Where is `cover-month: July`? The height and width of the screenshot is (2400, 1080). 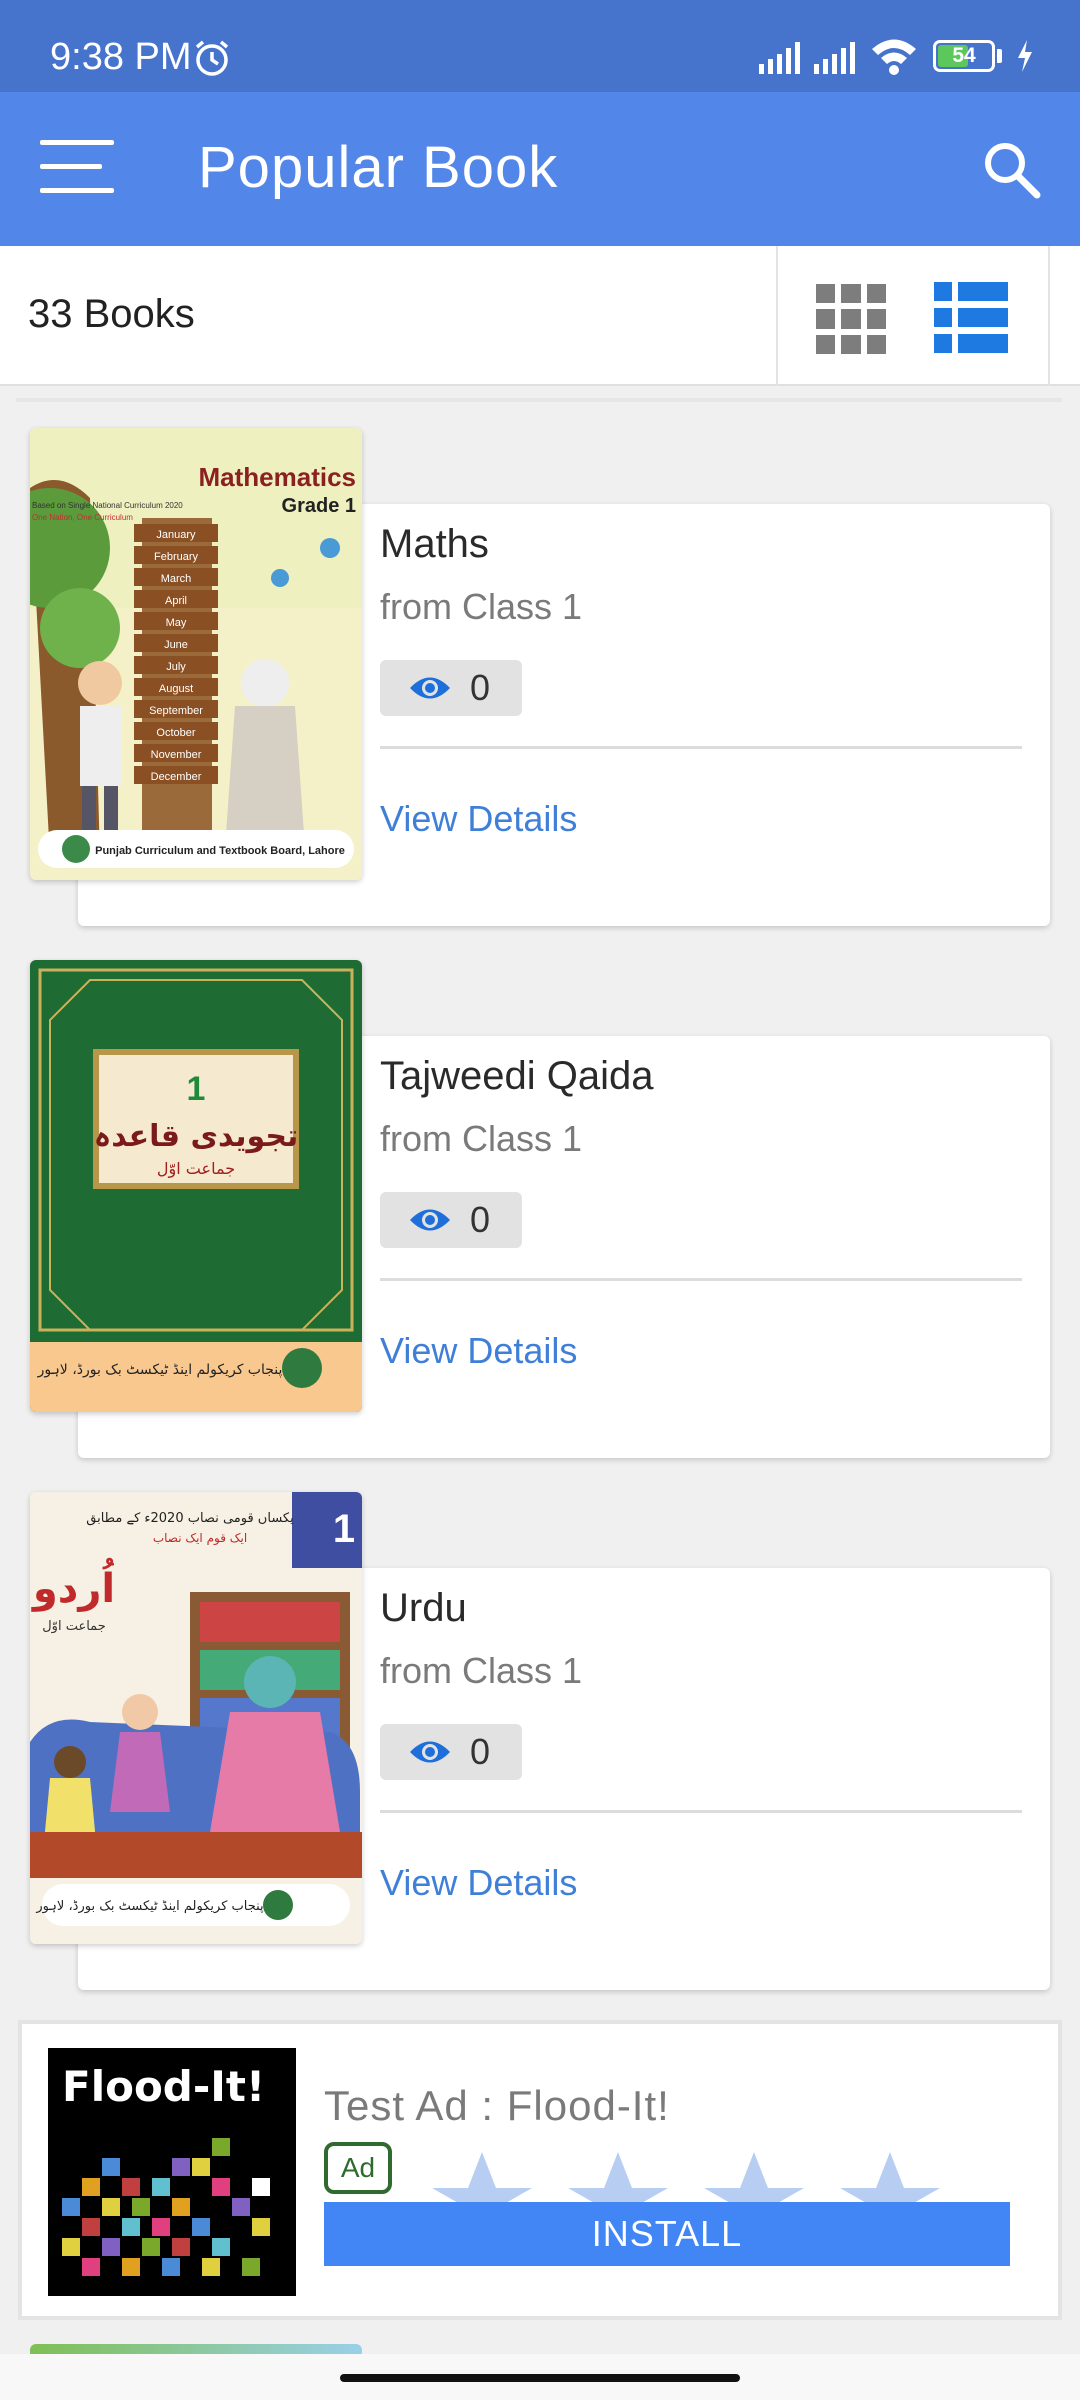
cover-month: July is located at coordinates (176, 667).